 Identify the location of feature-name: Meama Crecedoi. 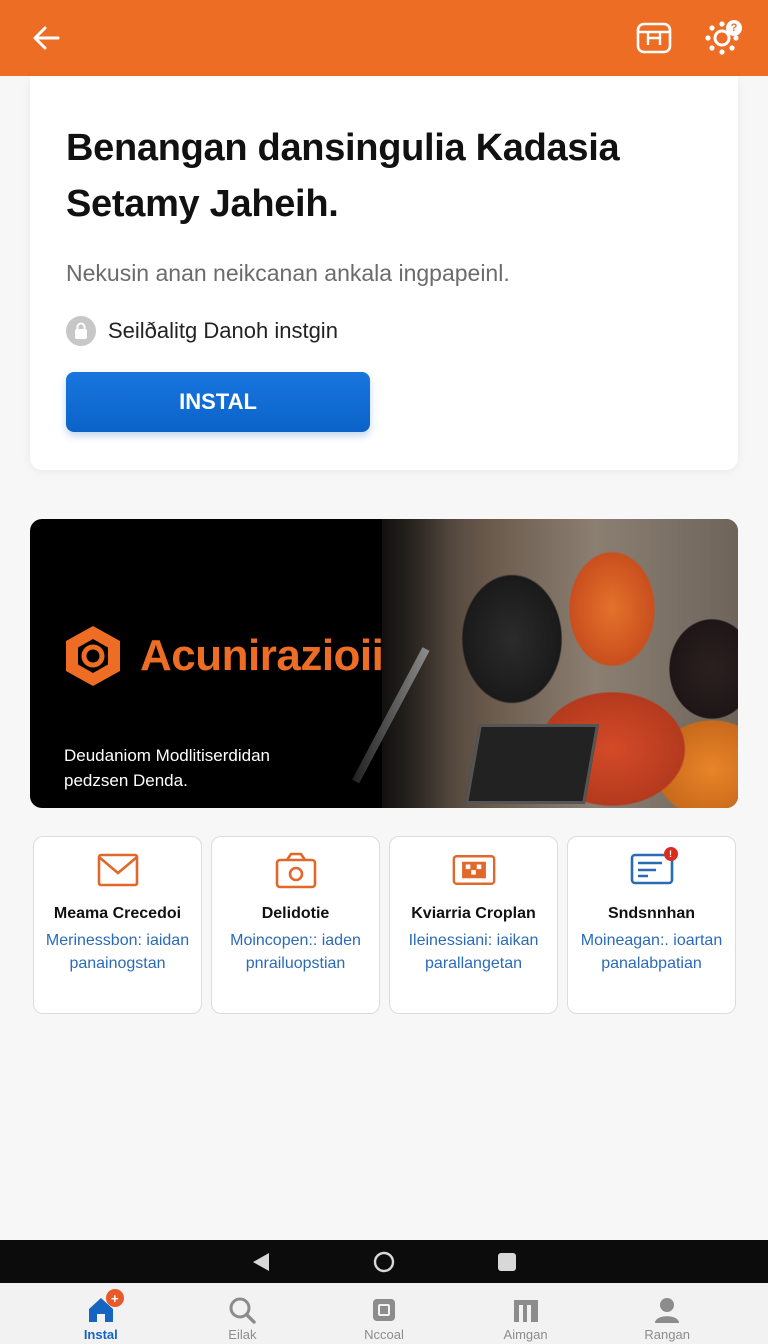
(117, 913).